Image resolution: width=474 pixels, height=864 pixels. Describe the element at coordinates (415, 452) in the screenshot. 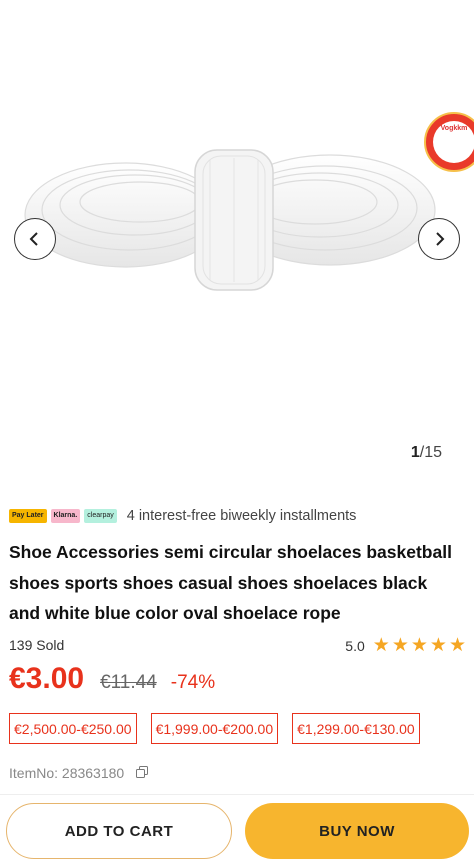

I see `image-counter-current: 1` at that location.